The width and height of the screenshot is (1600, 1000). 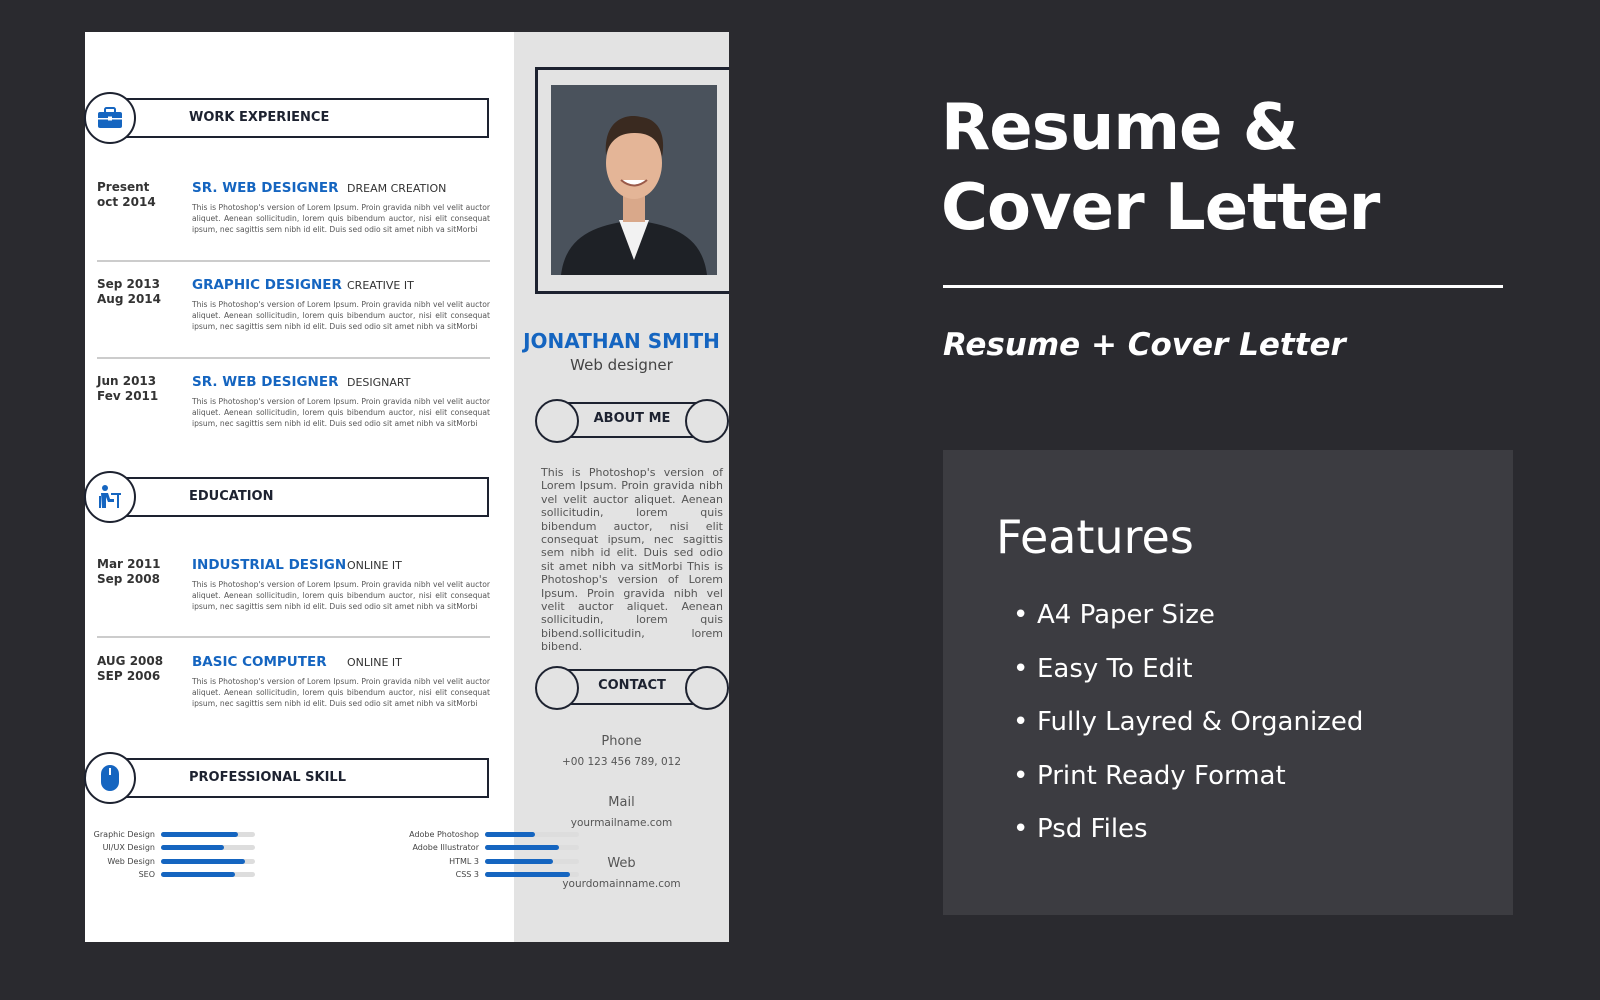 What do you see at coordinates (1188, 681) in the screenshot?
I see `feature-item: Easy To Edit` at bounding box center [1188, 681].